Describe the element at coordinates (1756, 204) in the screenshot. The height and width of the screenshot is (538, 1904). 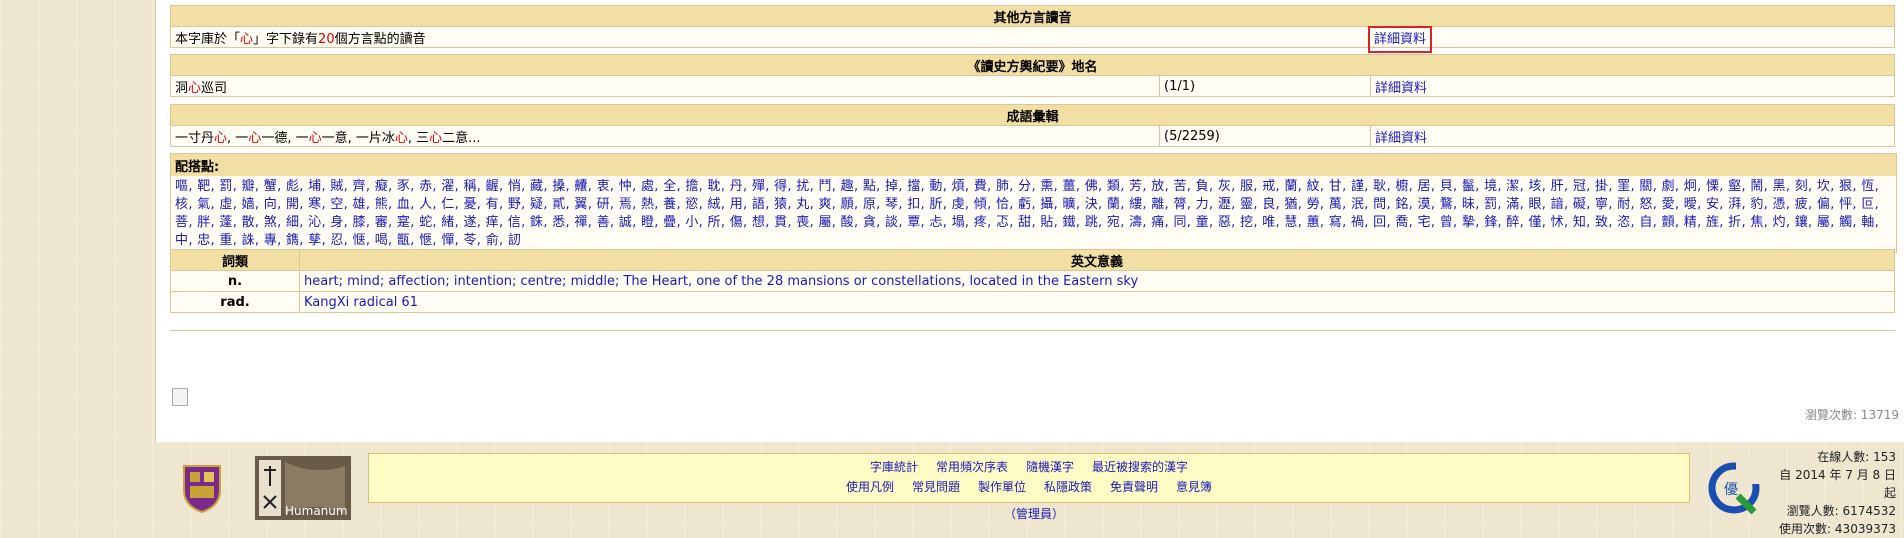
I see `pairing-char-link: 豹` at that location.